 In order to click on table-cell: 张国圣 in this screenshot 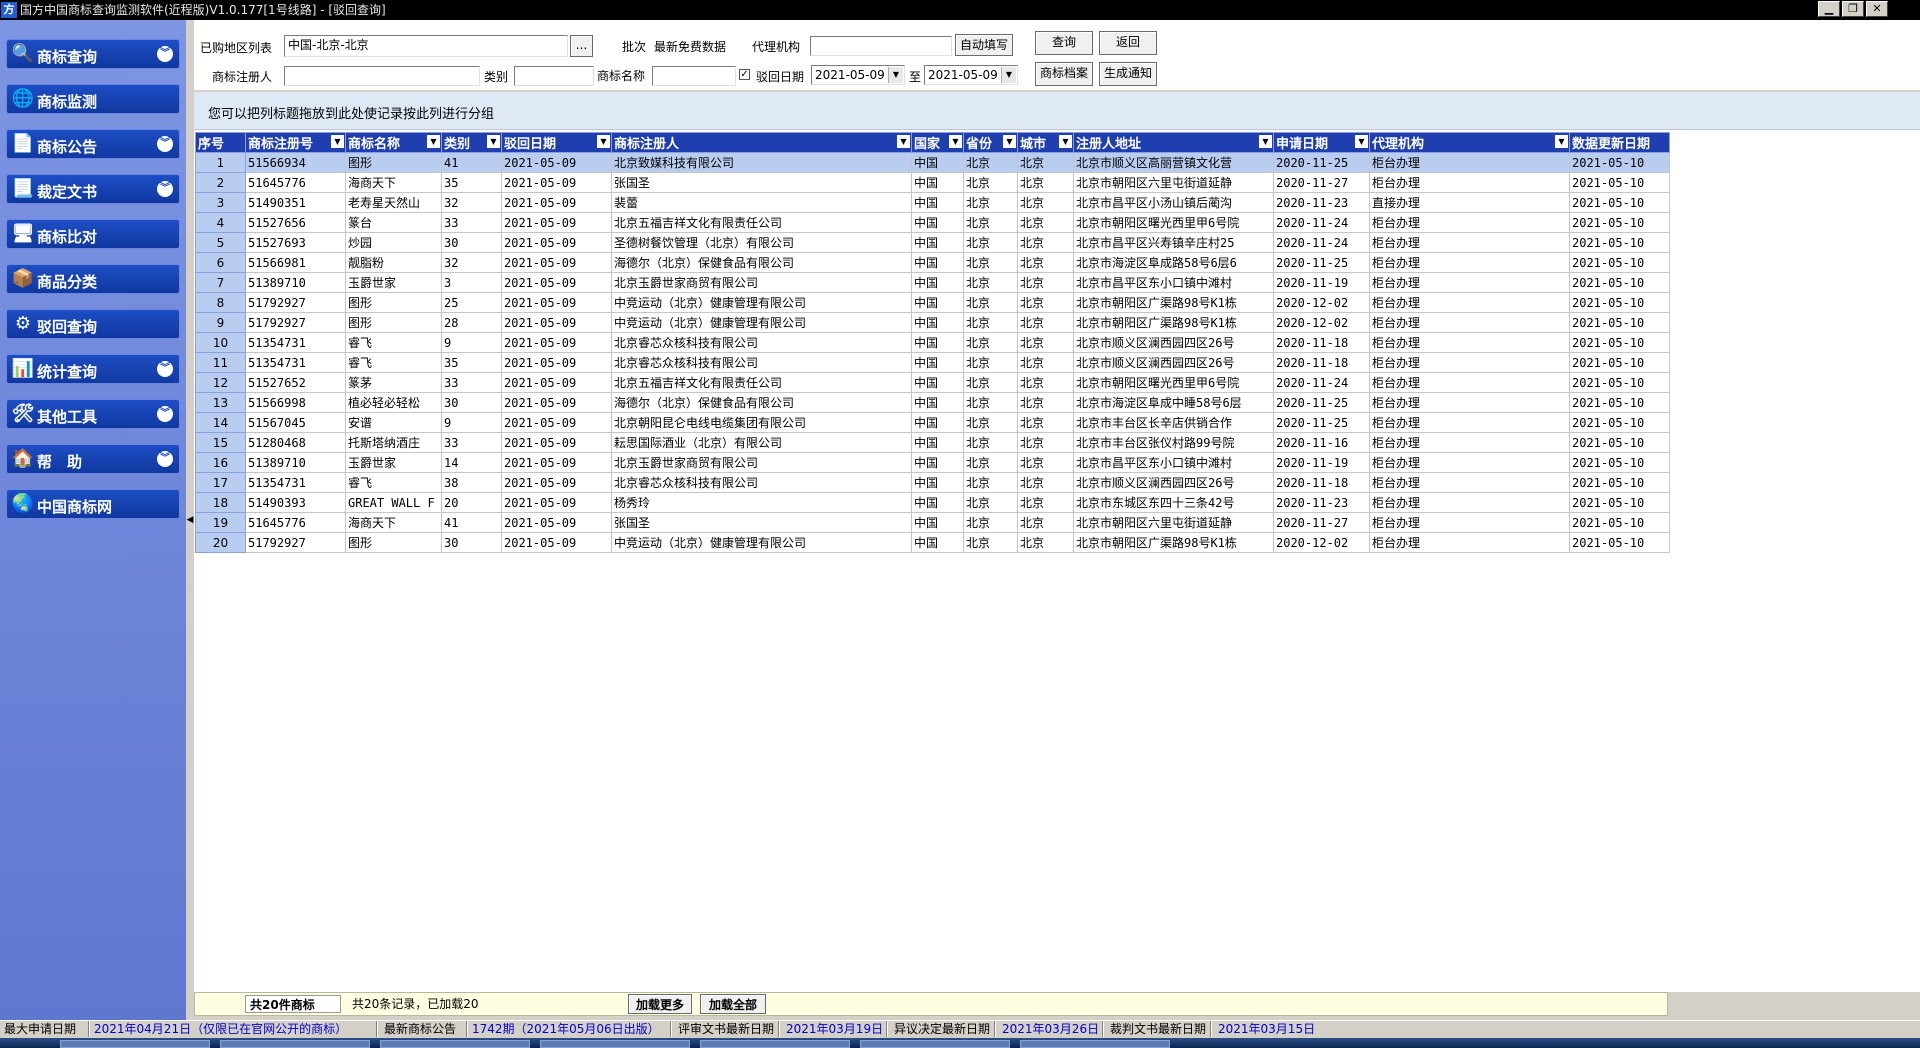, I will do `click(761, 522)`.